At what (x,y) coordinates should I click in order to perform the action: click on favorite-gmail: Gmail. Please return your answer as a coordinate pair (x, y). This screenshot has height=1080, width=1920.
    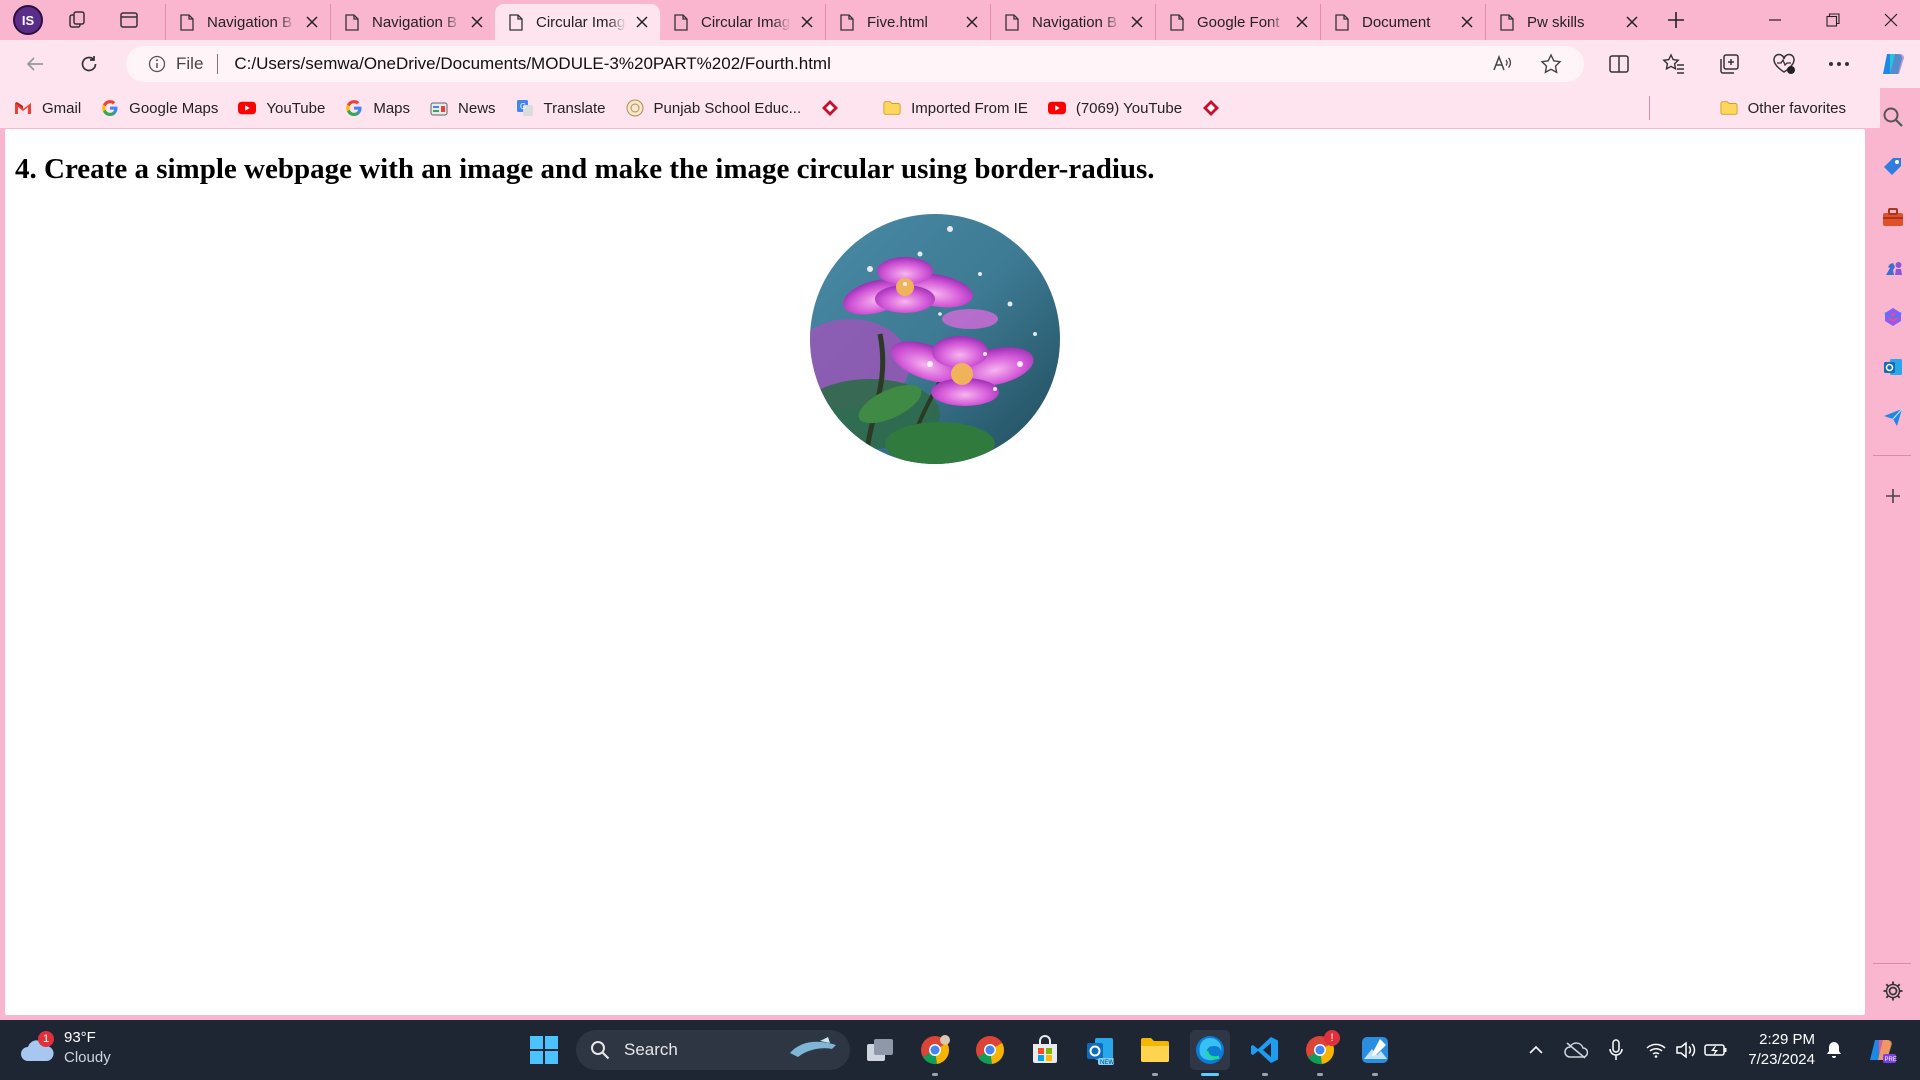
    Looking at the image, I should click on (47, 108).